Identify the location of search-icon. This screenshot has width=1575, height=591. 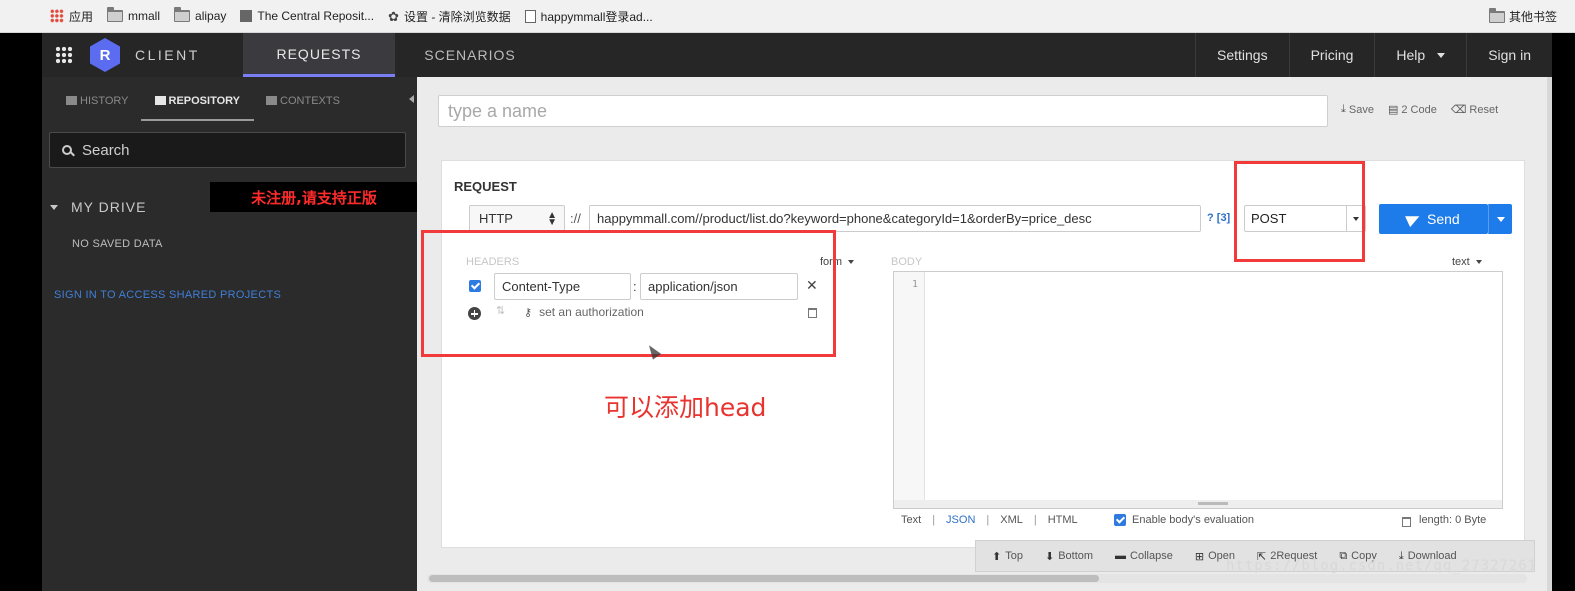
(67, 150).